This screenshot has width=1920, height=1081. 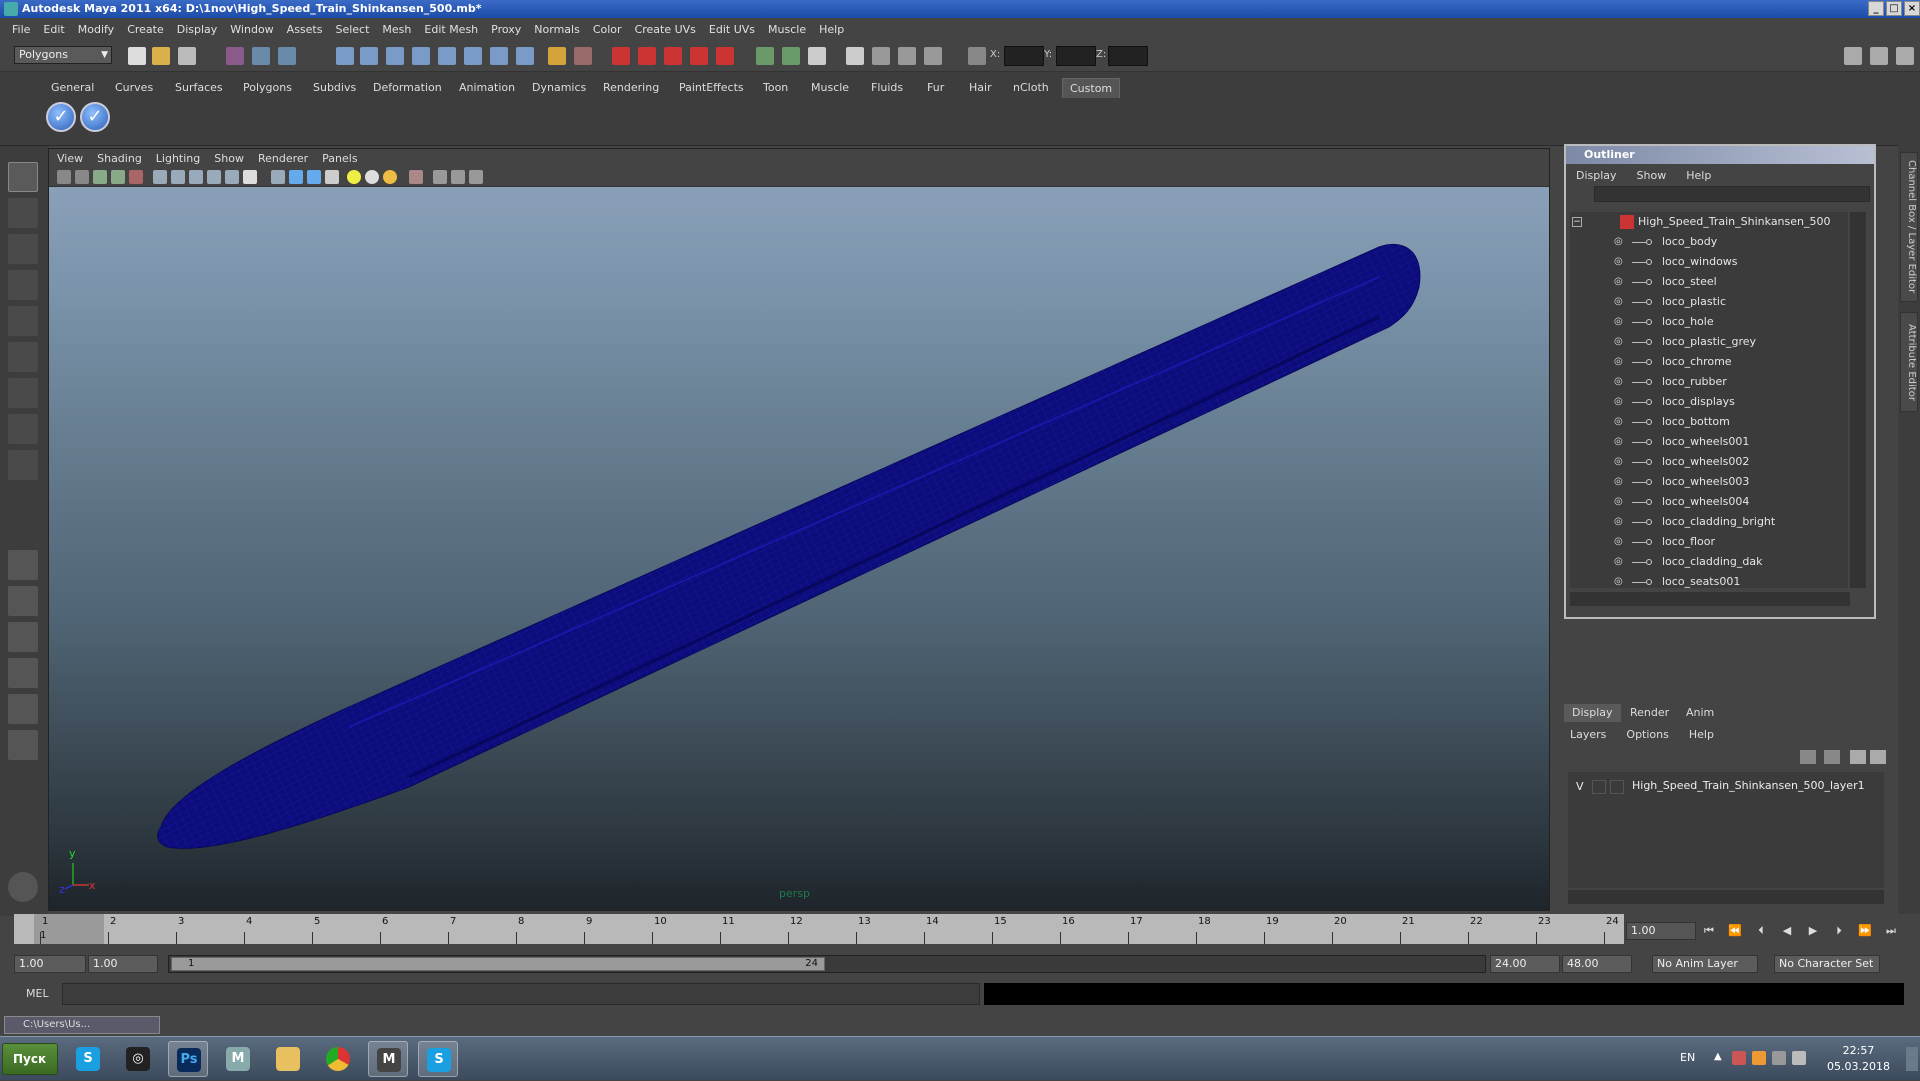 What do you see at coordinates (1592, 713) in the screenshot?
I see `layer-tab-display: Display` at bounding box center [1592, 713].